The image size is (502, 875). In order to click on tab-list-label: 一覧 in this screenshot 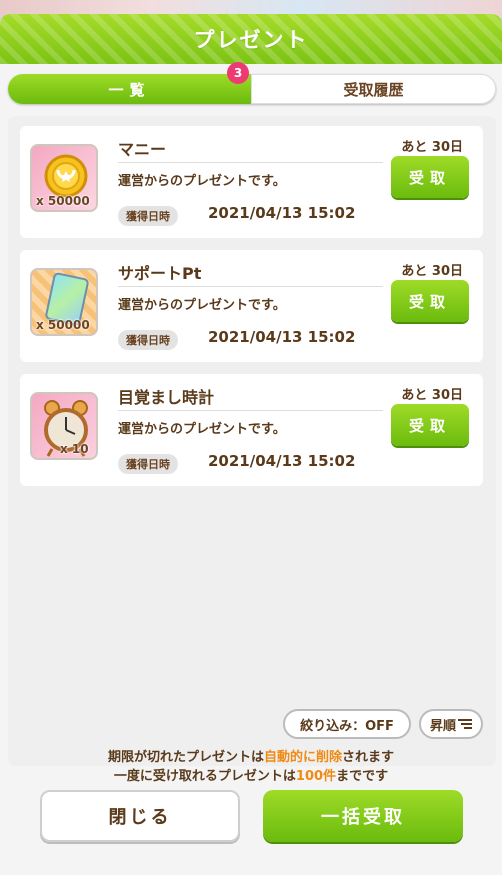, I will do `click(129, 89)`.